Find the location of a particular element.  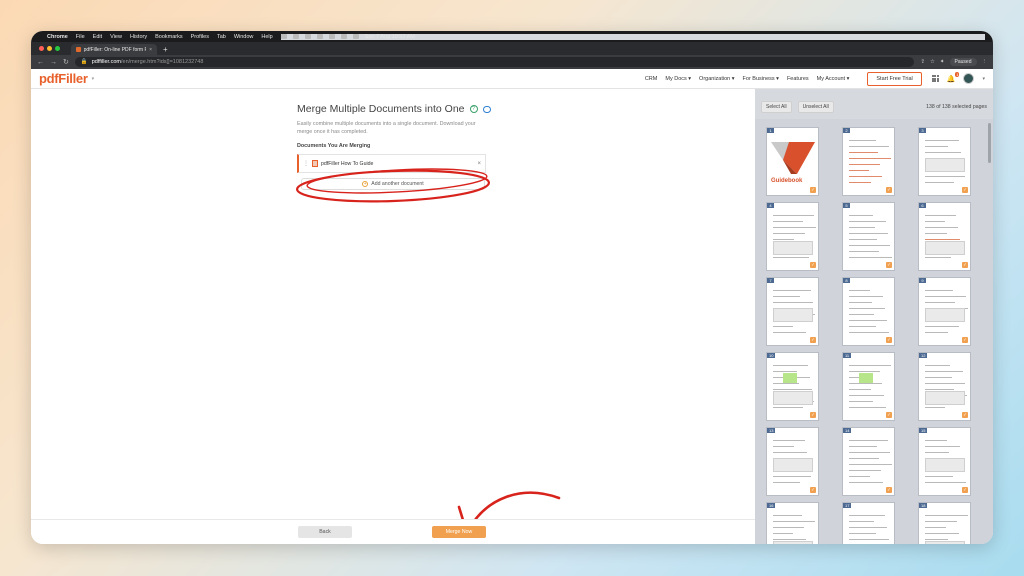

select-all-button: Select All is located at coordinates (776, 107).